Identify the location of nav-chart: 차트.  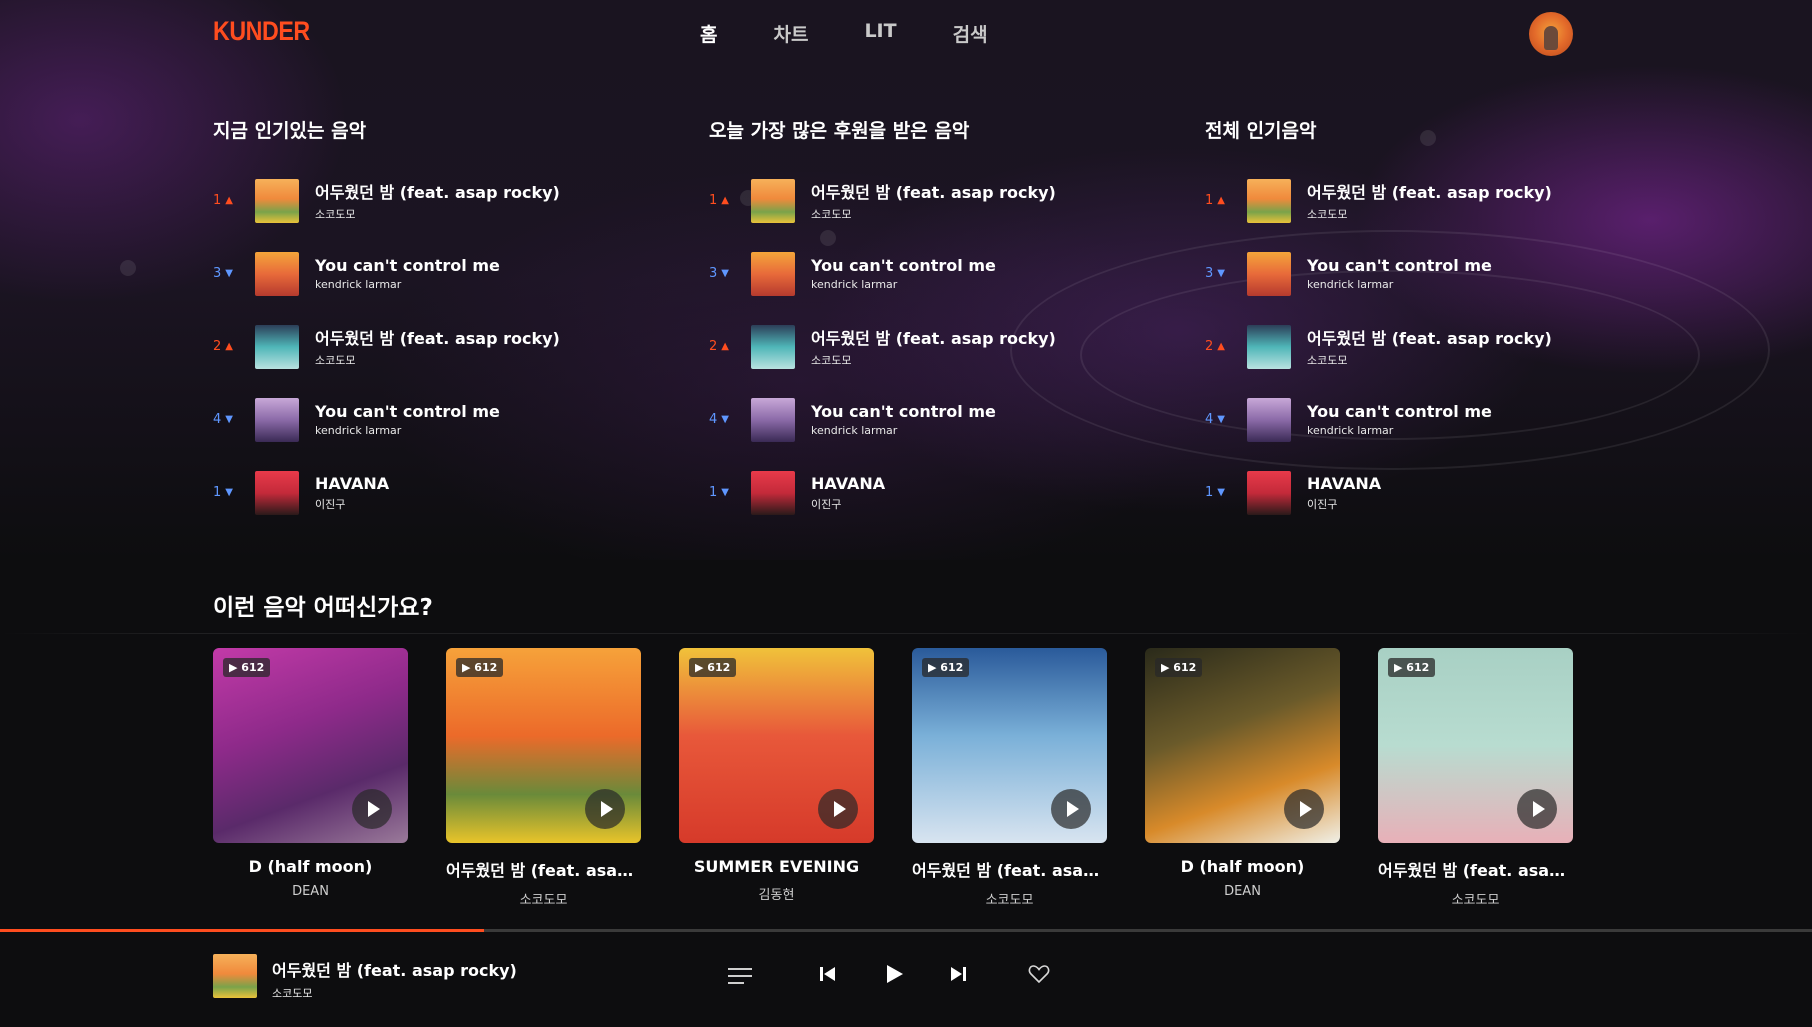
(790, 33).